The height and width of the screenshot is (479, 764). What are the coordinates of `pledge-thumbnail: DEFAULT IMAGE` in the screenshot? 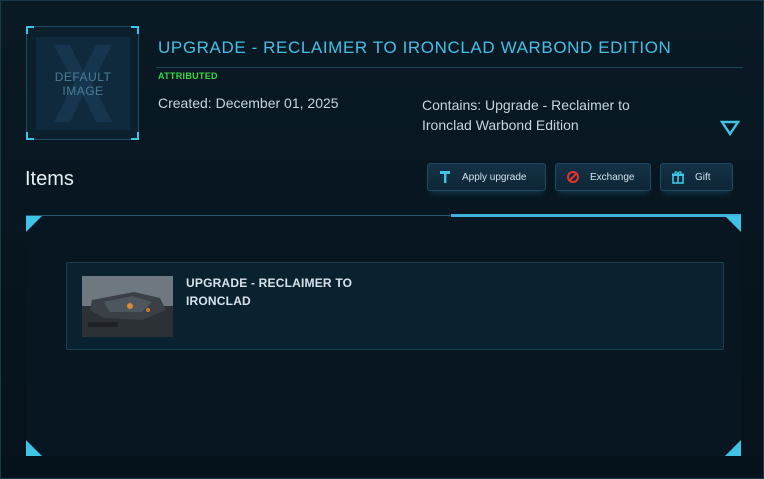 It's located at (82, 83).